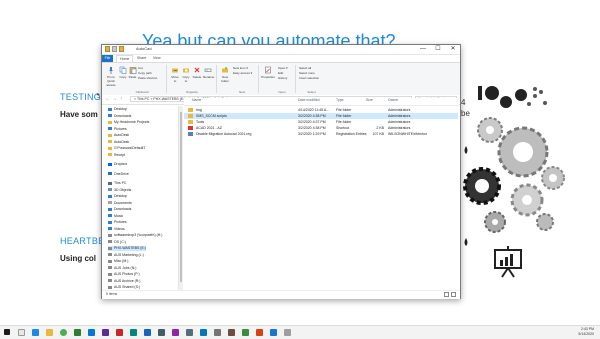 The width and height of the screenshot is (600, 339). Describe the element at coordinates (446, 294) in the screenshot. I see `details-view-icon` at that location.